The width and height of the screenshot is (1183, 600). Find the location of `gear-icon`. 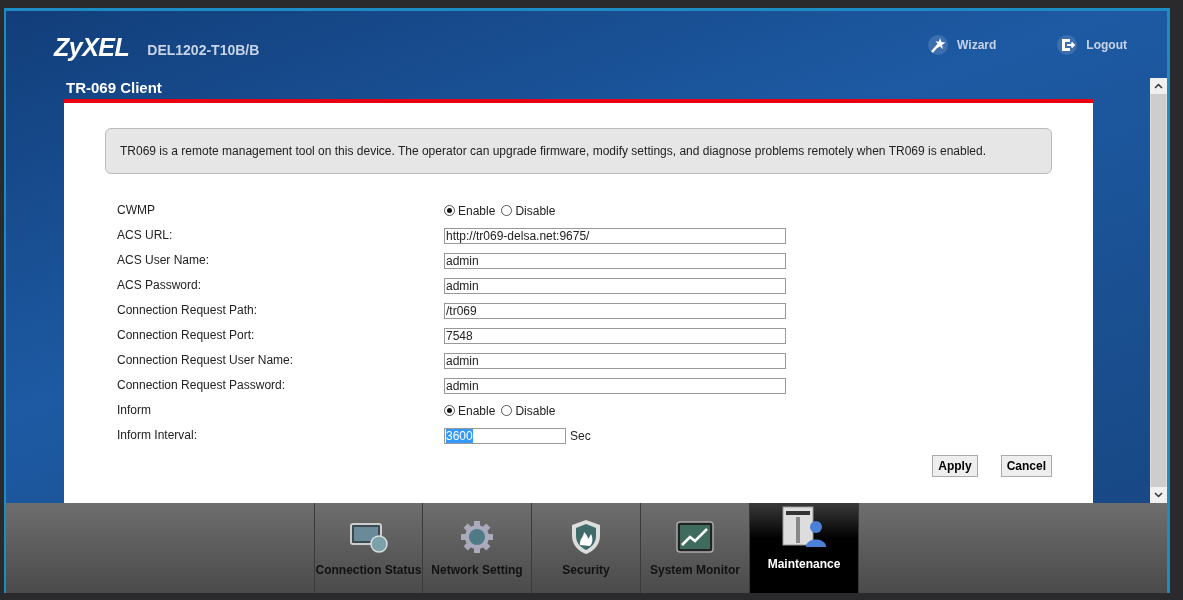

gear-icon is located at coordinates (477, 537).